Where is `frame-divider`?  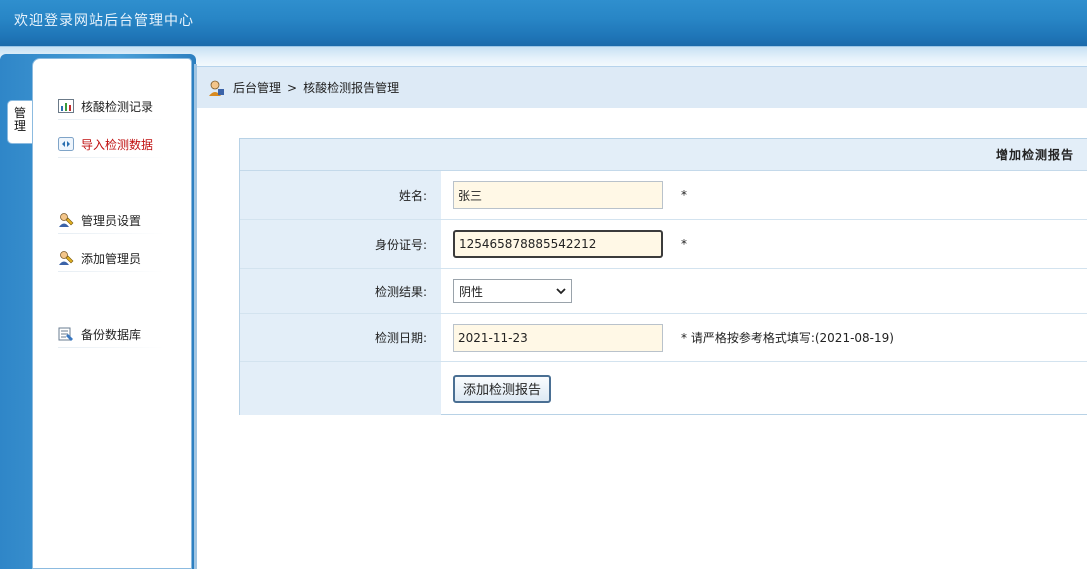
frame-divider is located at coordinates (195, 316).